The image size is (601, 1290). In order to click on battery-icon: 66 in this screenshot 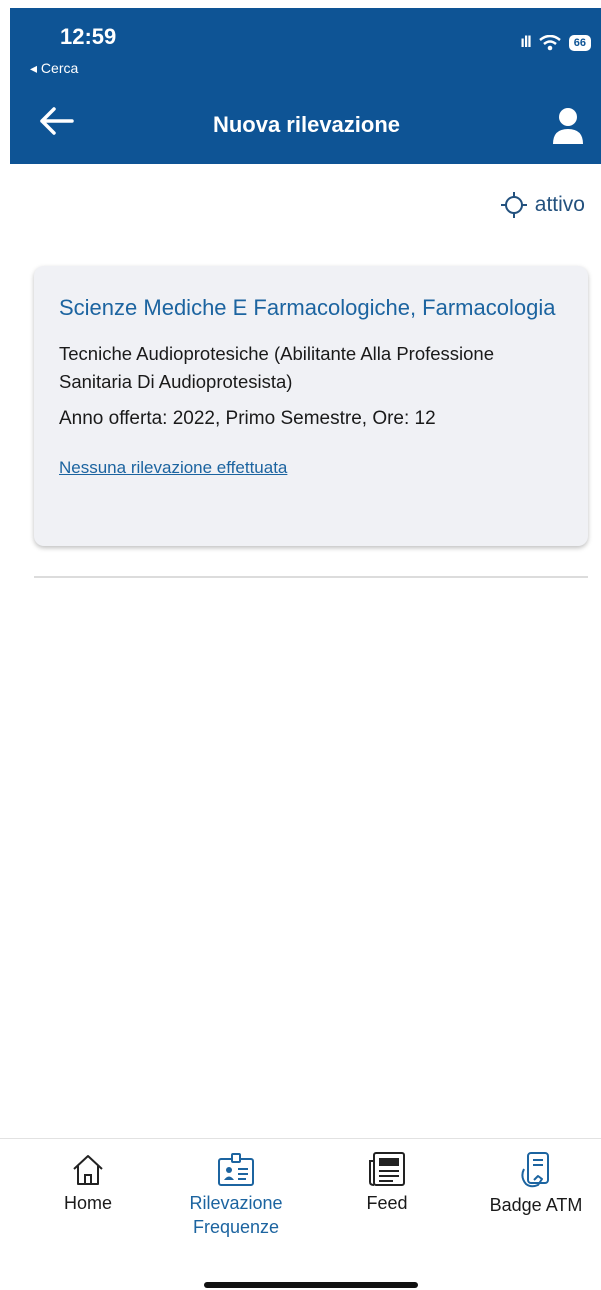, I will do `click(579, 43)`.